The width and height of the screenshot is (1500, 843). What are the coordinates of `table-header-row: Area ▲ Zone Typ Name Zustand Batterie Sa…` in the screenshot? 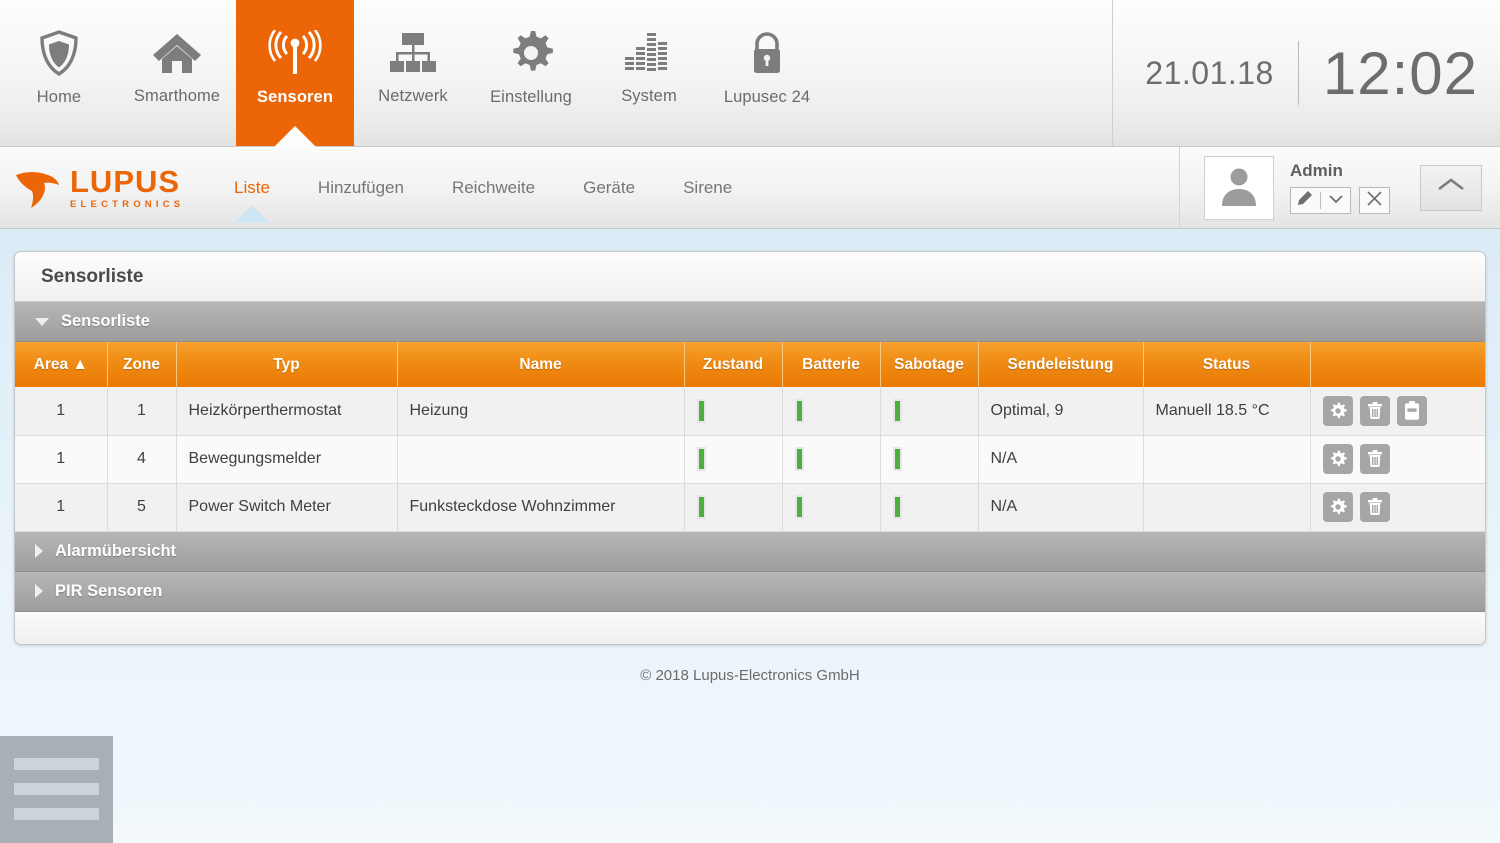 It's located at (750, 364).